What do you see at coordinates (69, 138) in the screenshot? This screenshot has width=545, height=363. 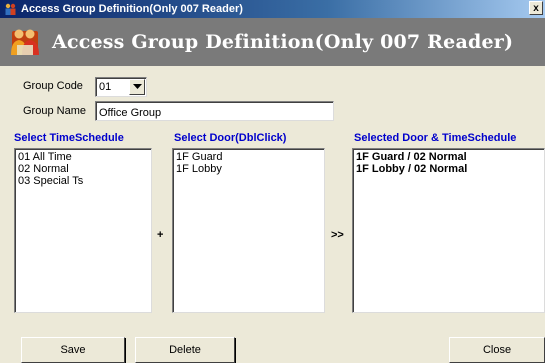 I see `timeschedule-header: Select TimeSchedule` at bounding box center [69, 138].